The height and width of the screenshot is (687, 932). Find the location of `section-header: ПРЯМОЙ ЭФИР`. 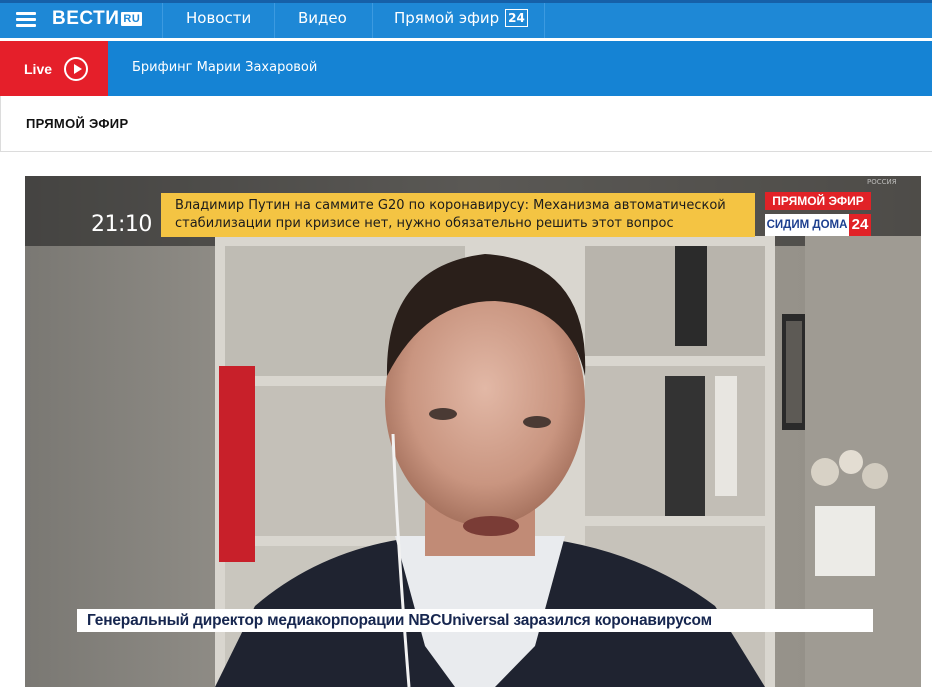

section-header: ПРЯМОЙ ЭФИР is located at coordinates (466, 124).